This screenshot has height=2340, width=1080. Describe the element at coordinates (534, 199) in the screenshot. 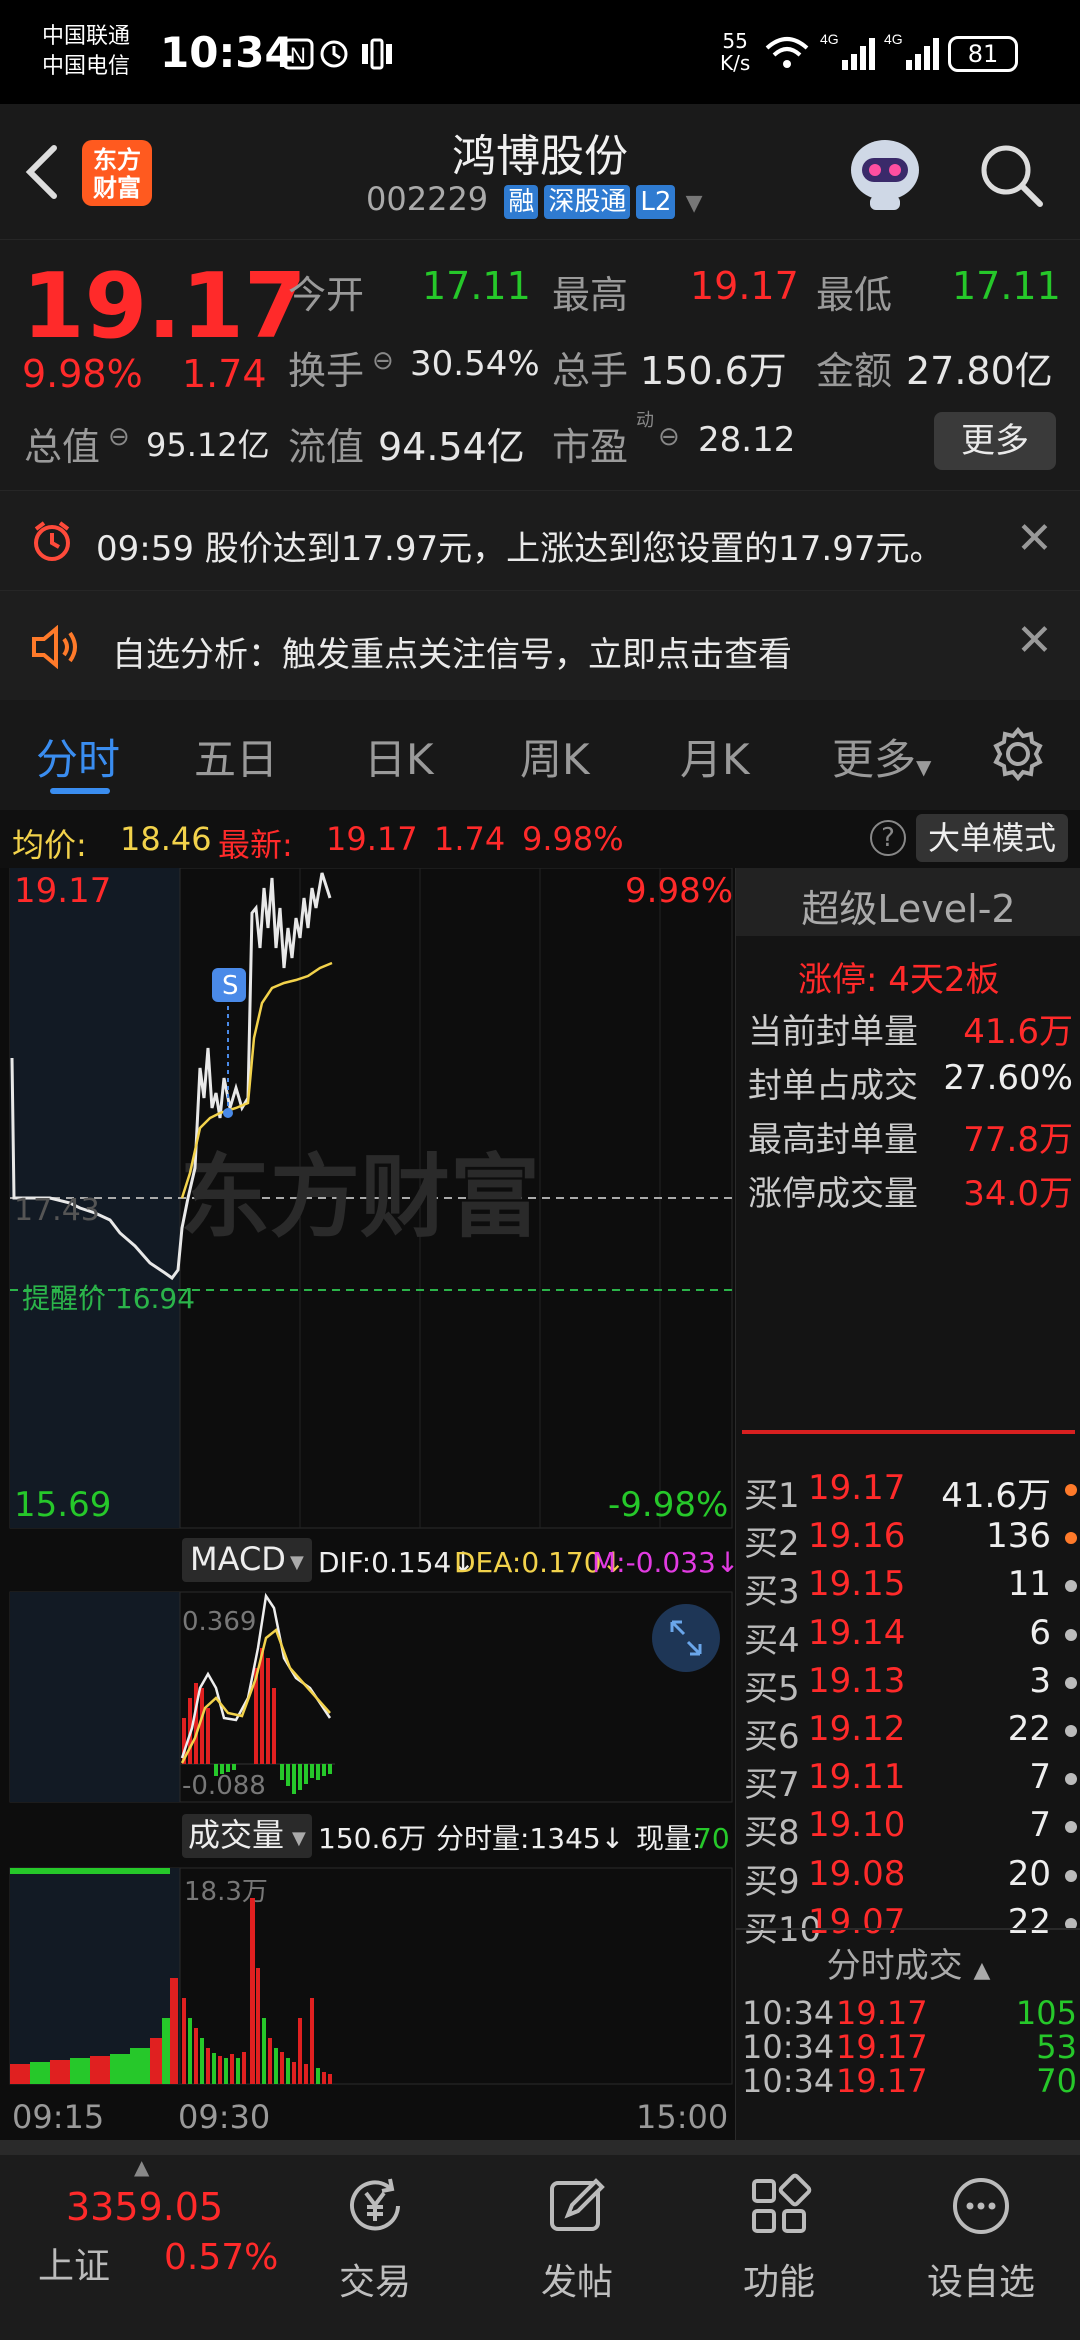

I see `stock-code-row: 002229 融深股通 L2 ▼` at that location.